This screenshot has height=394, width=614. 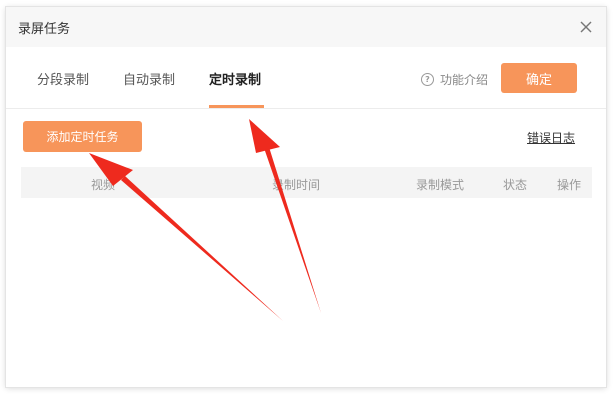 What do you see at coordinates (306, 27) in the screenshot?
I see `dialog-titlebar: 录屏任务` at bounding box center [306, 27].